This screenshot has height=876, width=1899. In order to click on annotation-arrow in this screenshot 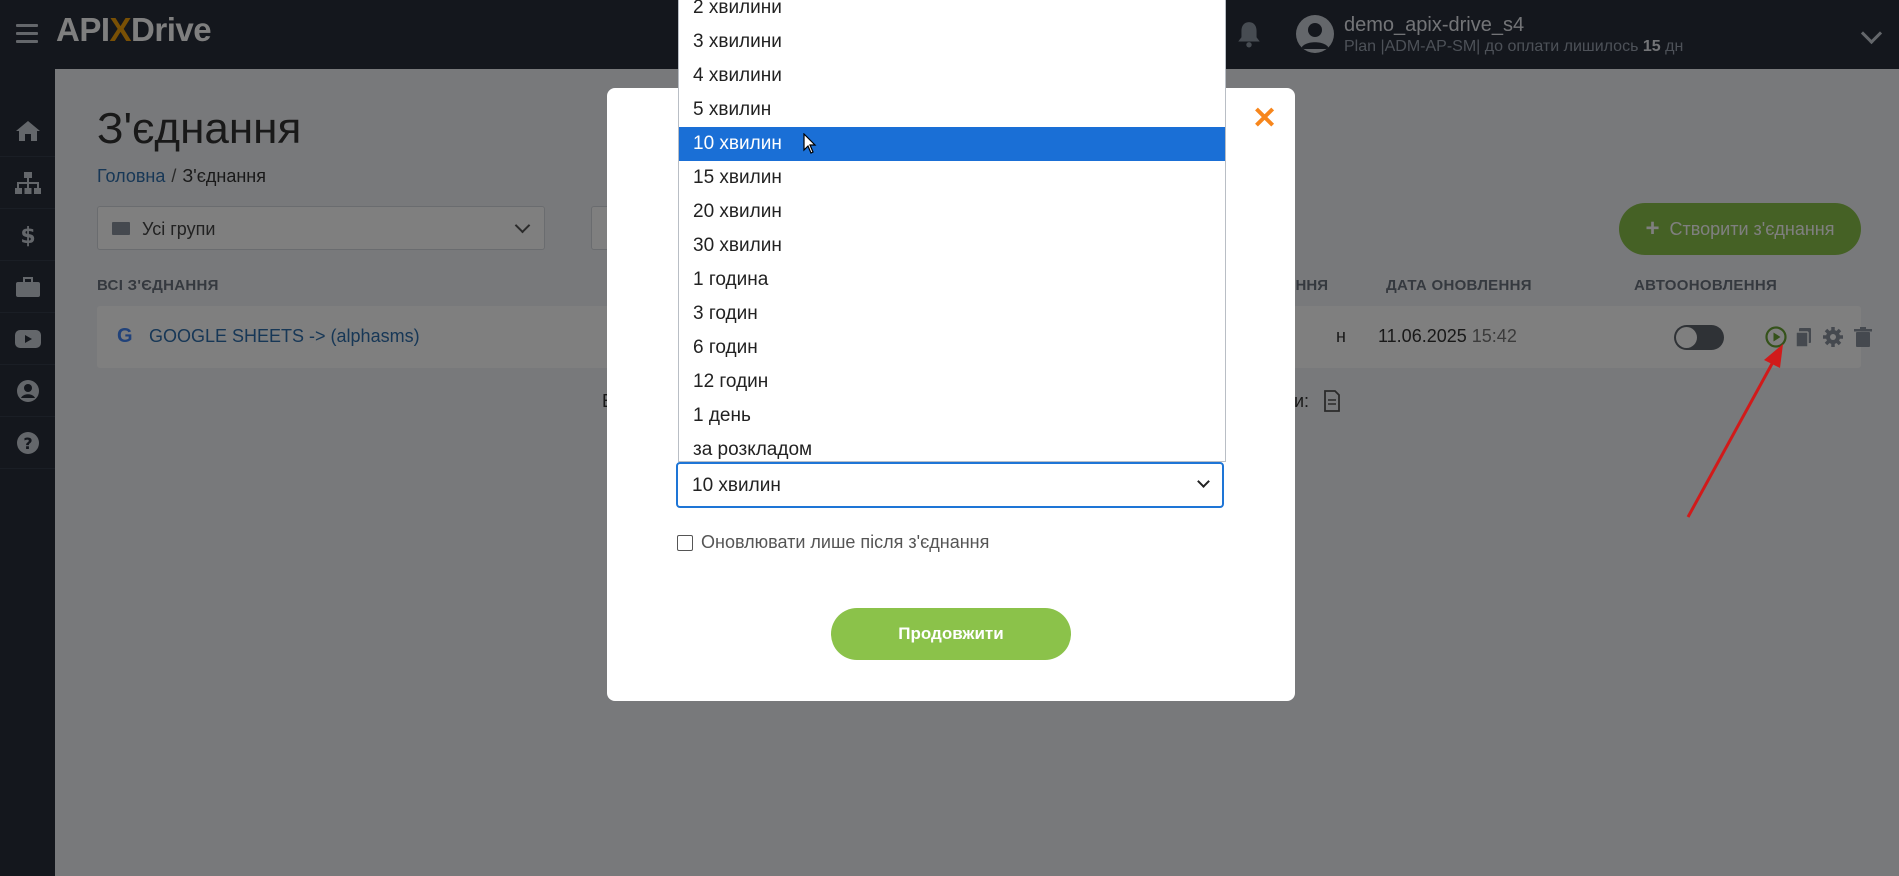, I will do `click(1734, 431)`.